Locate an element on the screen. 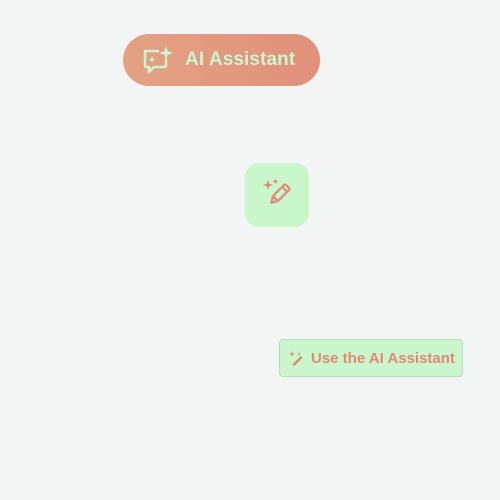 The height and width of the screenshot is (500, 500). use-ai-assistant-button: Use the AI Assistant is located at coordinates (371, 358).